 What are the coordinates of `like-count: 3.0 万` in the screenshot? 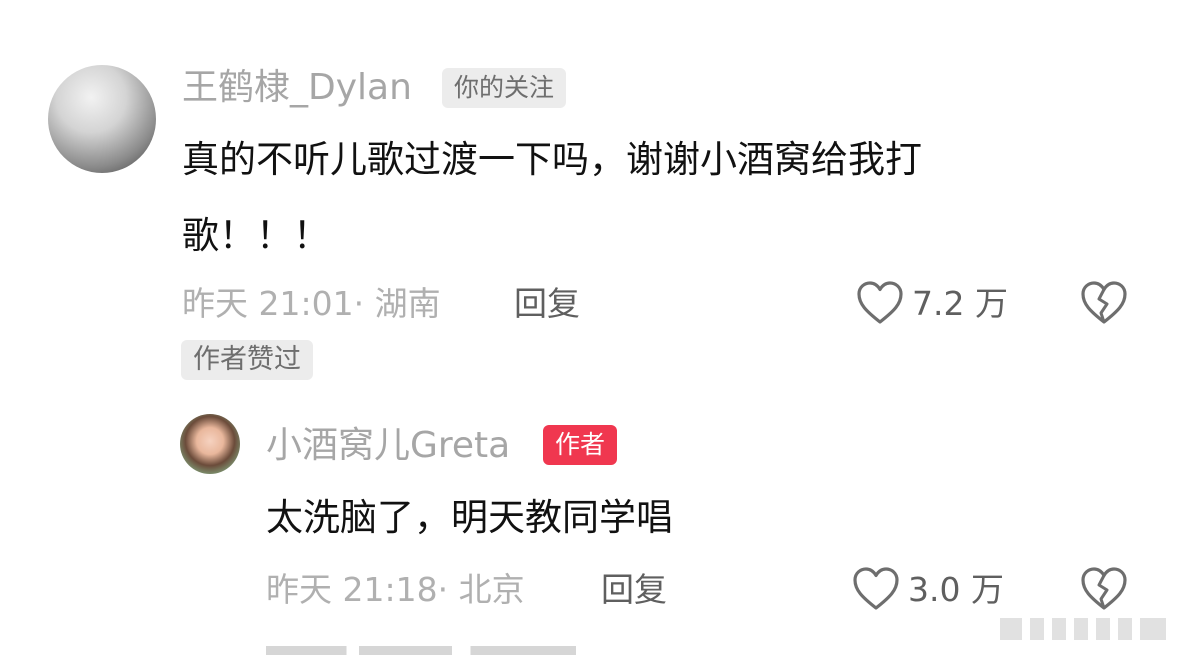 It's located at (956, 589).